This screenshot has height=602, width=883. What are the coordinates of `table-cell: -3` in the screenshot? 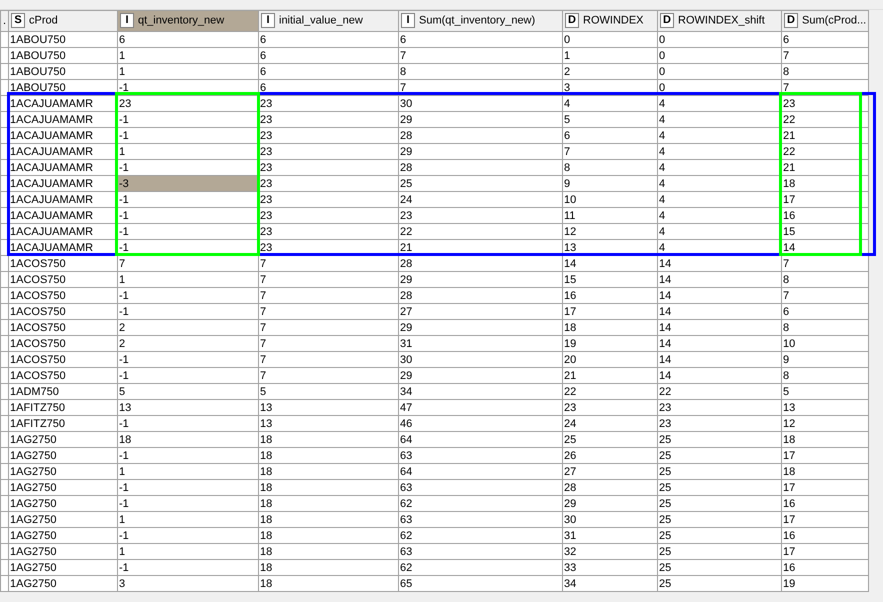 It's located at (188, 184).